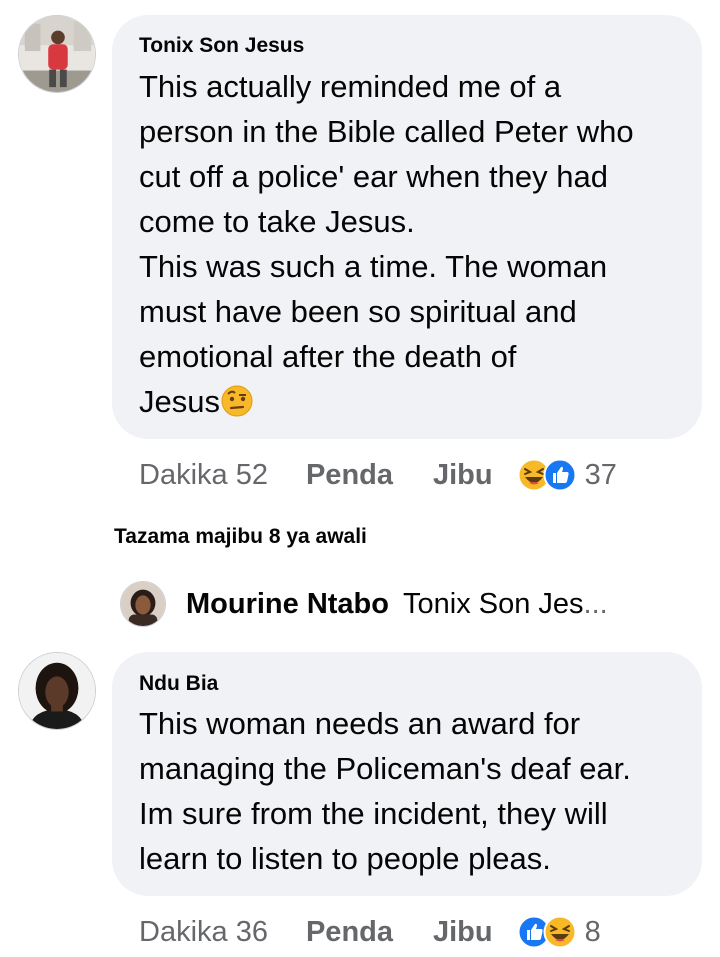 This screenshot has width=720, height=957. I want to click on avatar-mourine-ntabo, so click(143, 604).